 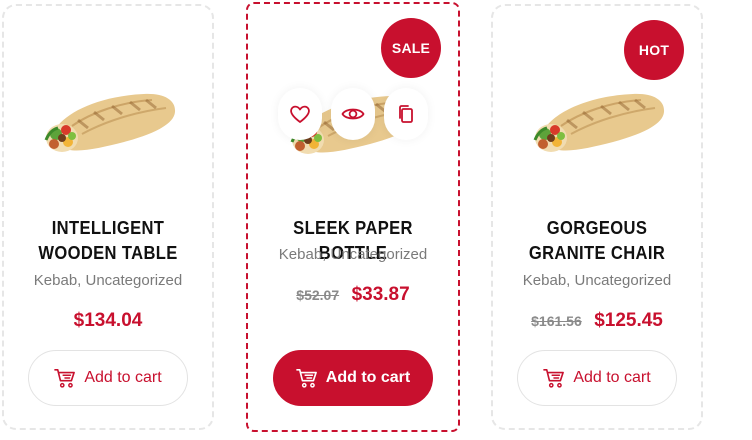 I want to click on sale-price: $33.87, so click(x=380, y=294).